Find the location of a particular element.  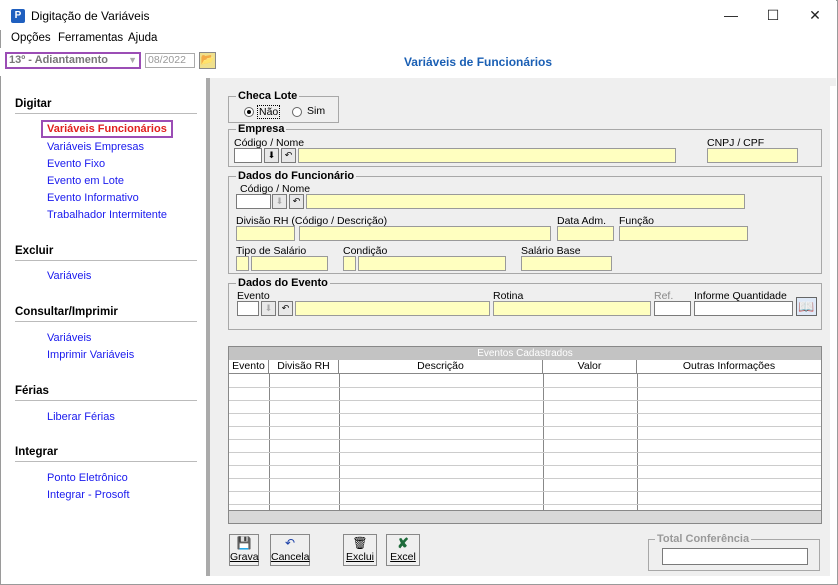

condicao-desc-input is located at coordinates (432, 263).